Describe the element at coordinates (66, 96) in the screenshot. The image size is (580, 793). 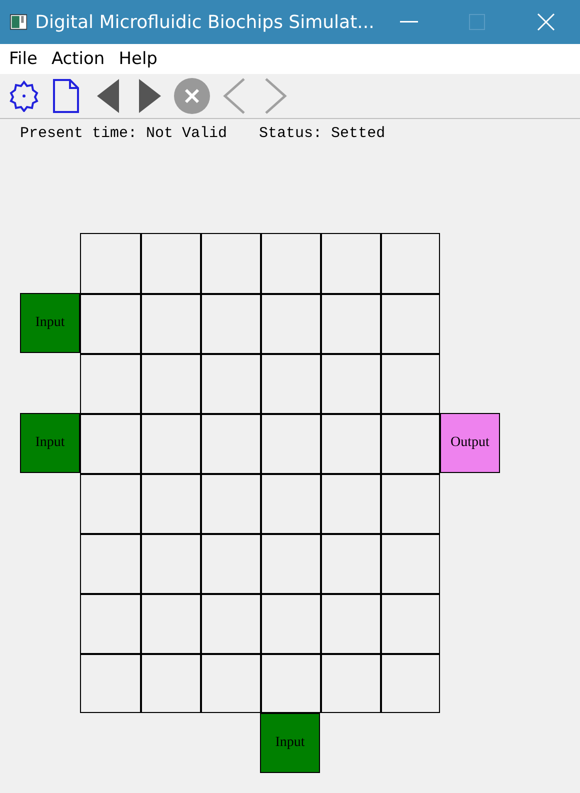
I see `document-icon` at that location.